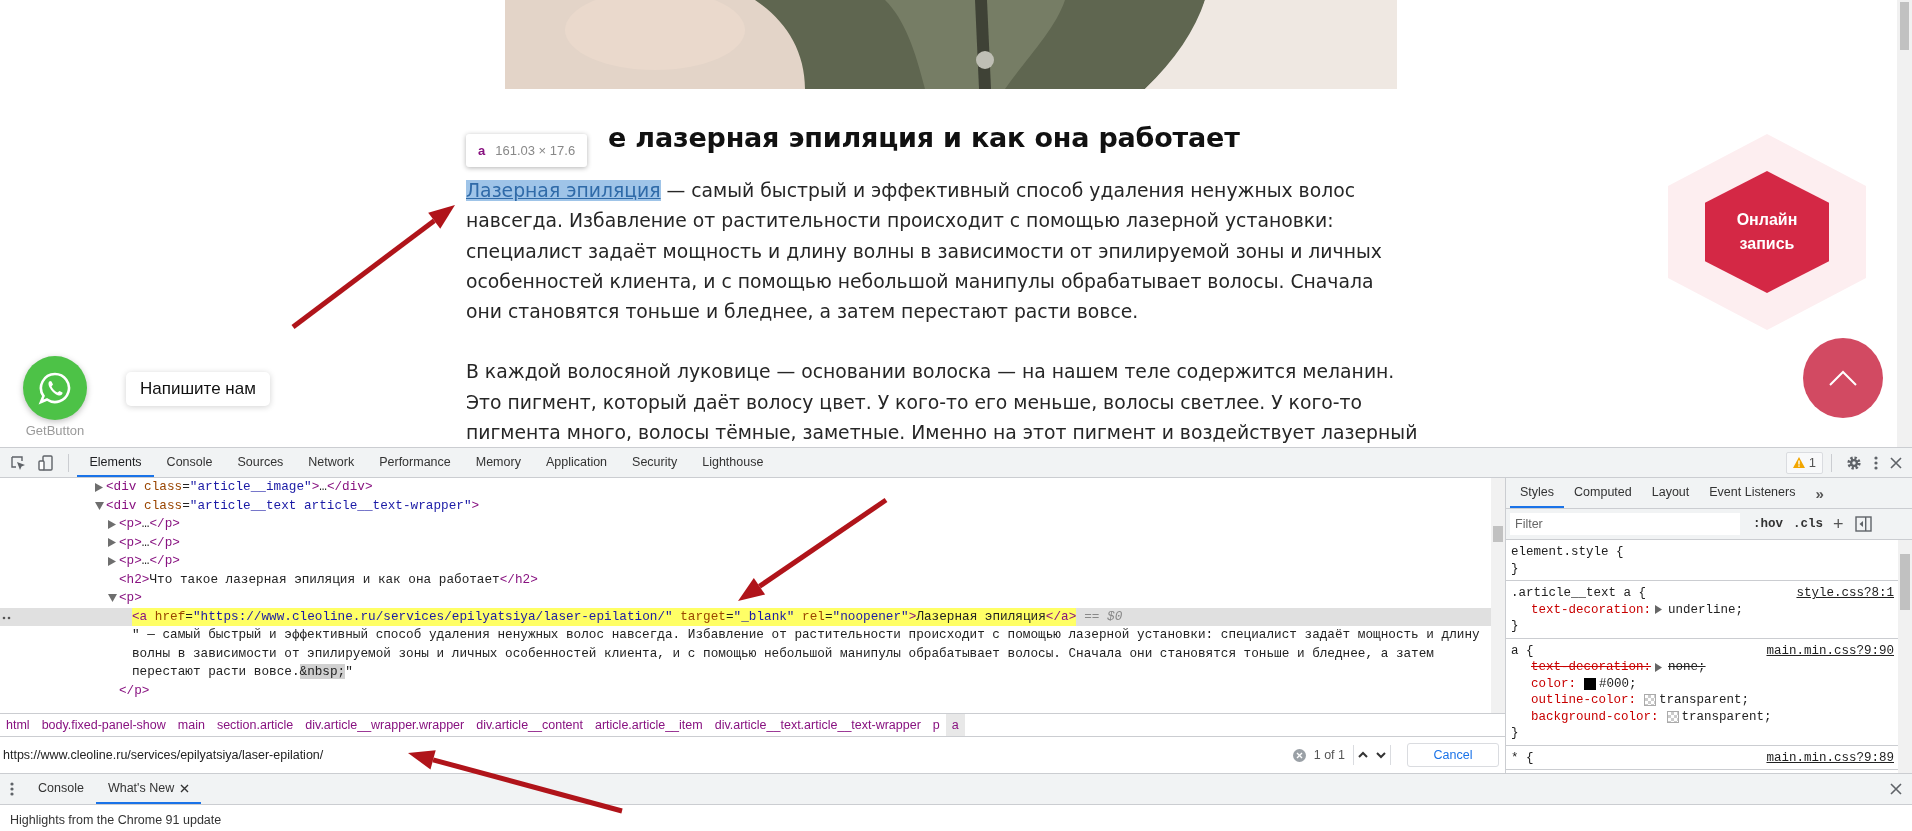 Image resolution: width=1912 pixels, height=831 pixels. Describe the element at coordinates (936, 725) in the screenshot. I see `breadcrumb: p` at that location.